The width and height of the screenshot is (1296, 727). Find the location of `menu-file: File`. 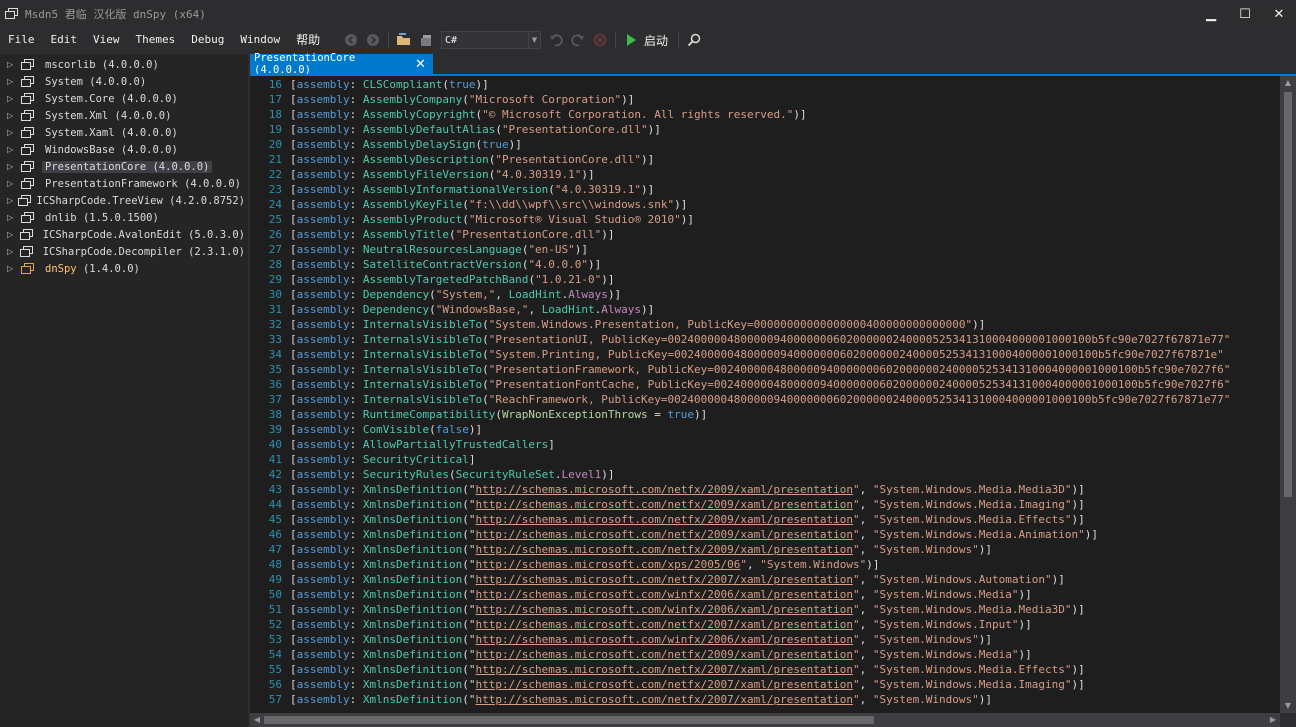

menu-file: File is located at coordinates (21, 40).